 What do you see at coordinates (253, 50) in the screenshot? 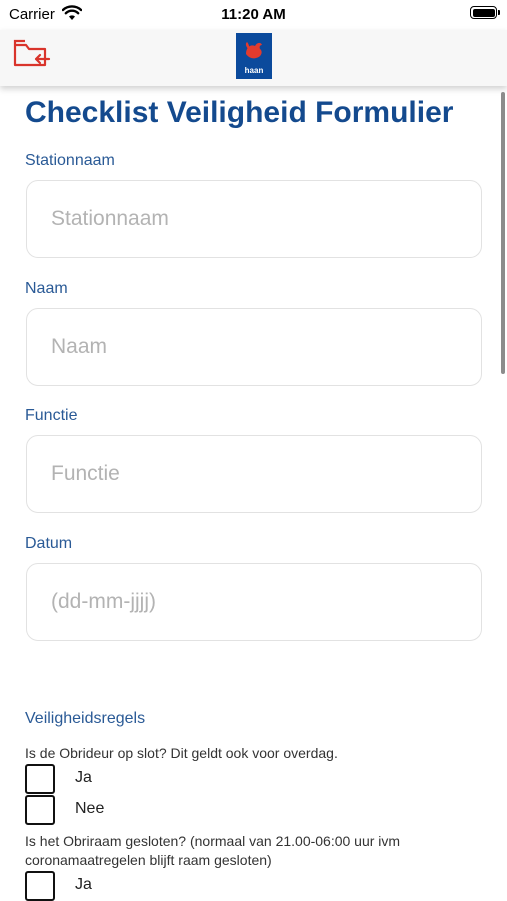
I see `rooster-icon` at bounding box center [253, 50].